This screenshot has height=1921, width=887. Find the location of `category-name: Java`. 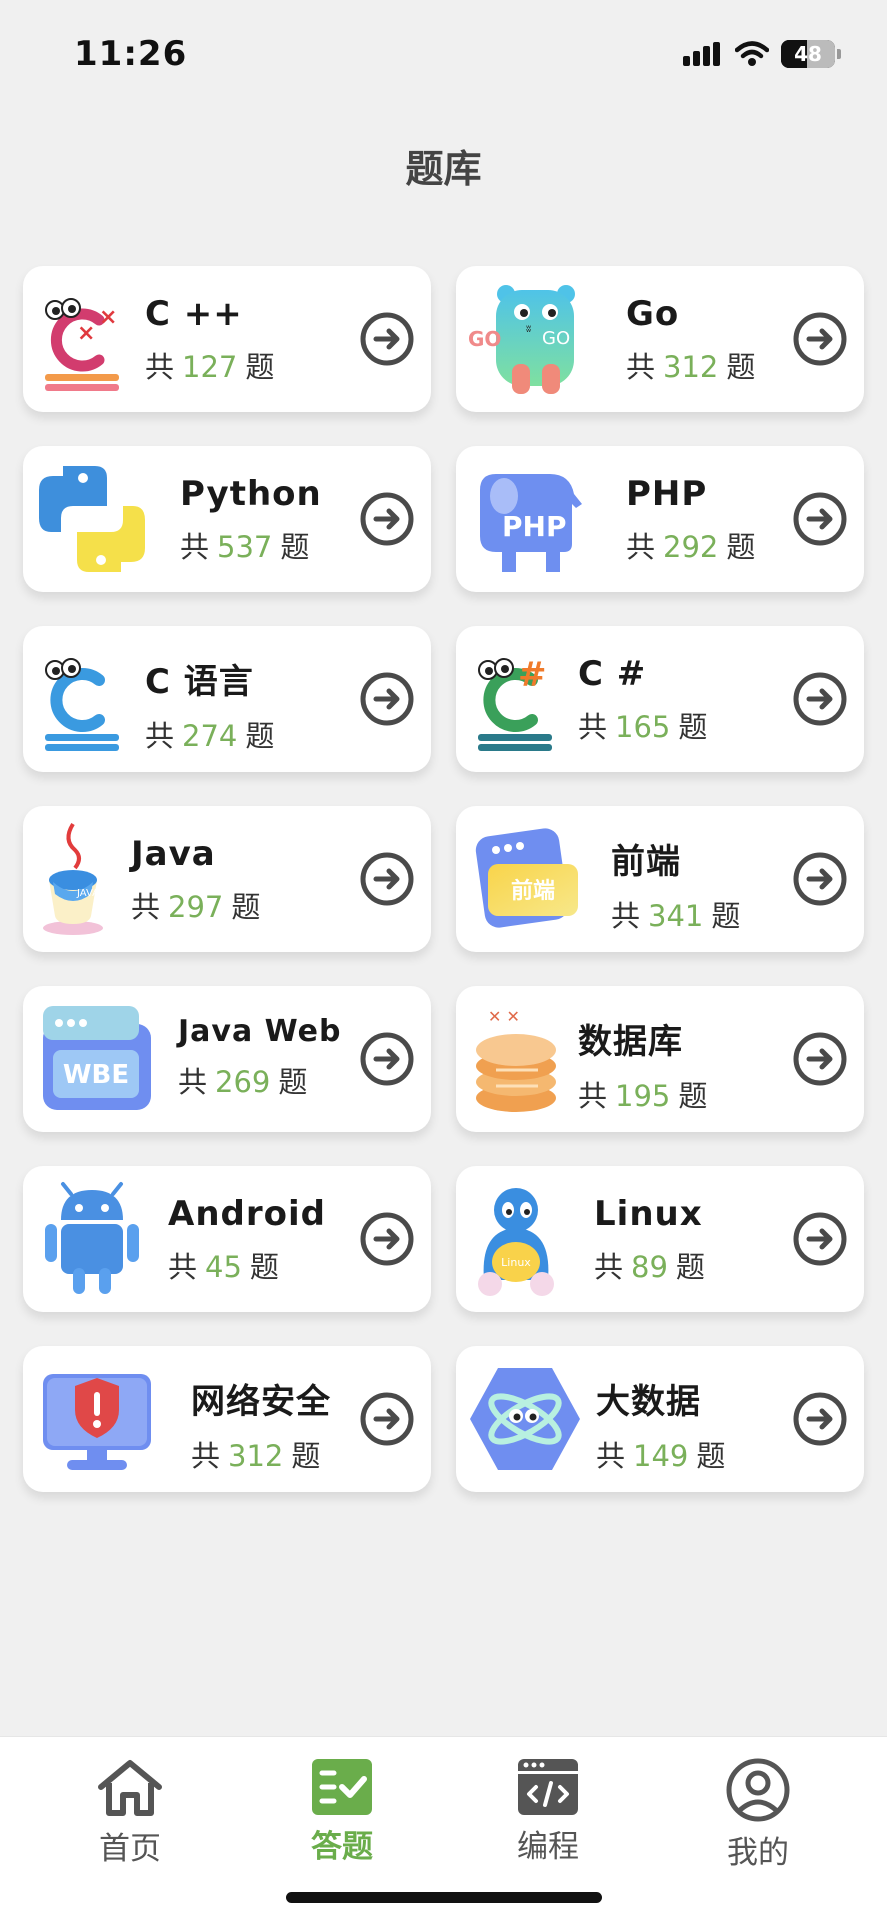

category-name: Java is located at coordinates (173, 854).